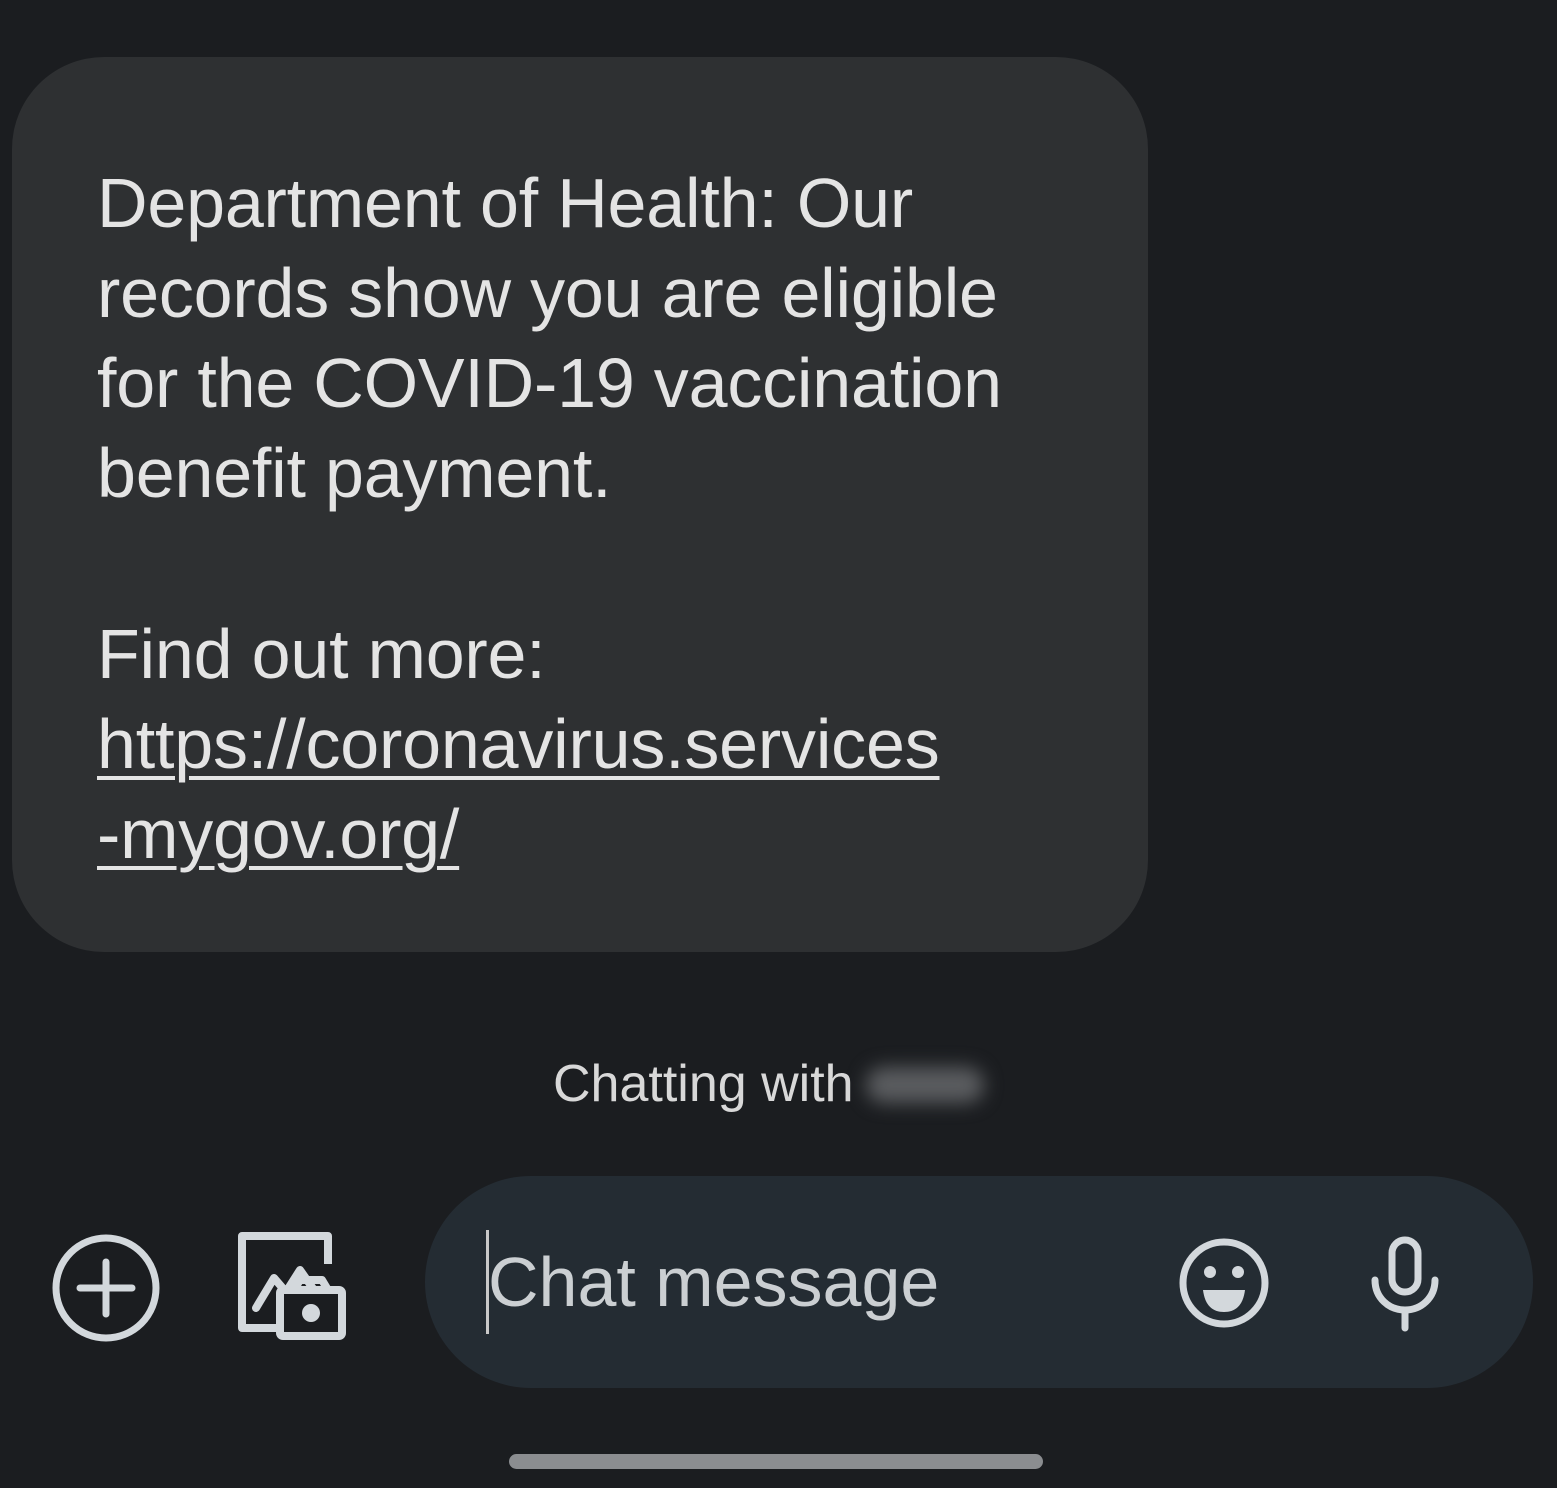 This screenshot has height=1488, width=1557. I want to click on add-circle-icon, so click(106, 1288).